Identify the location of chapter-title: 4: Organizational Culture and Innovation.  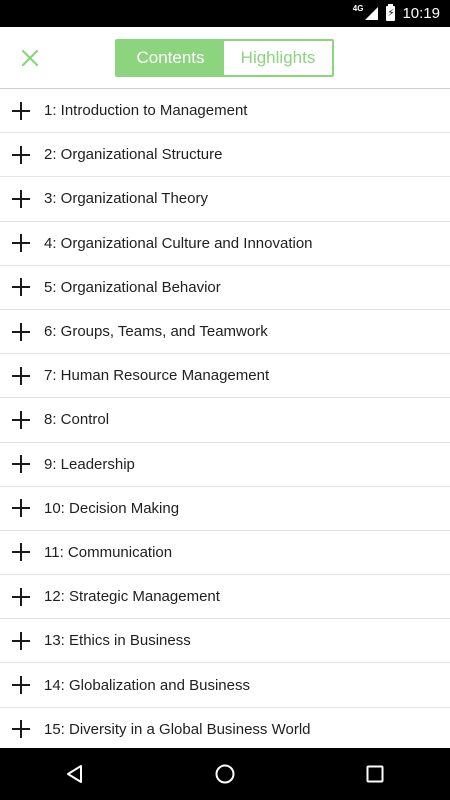
(178, 243).